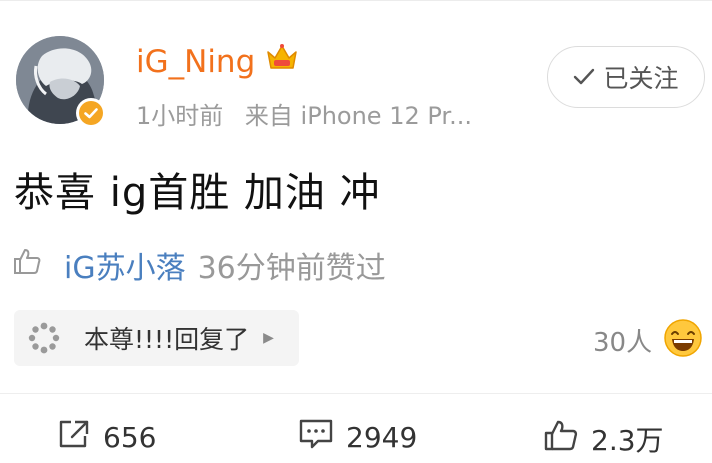  I want to click on spinner-dots-icon, so click(44, 338).